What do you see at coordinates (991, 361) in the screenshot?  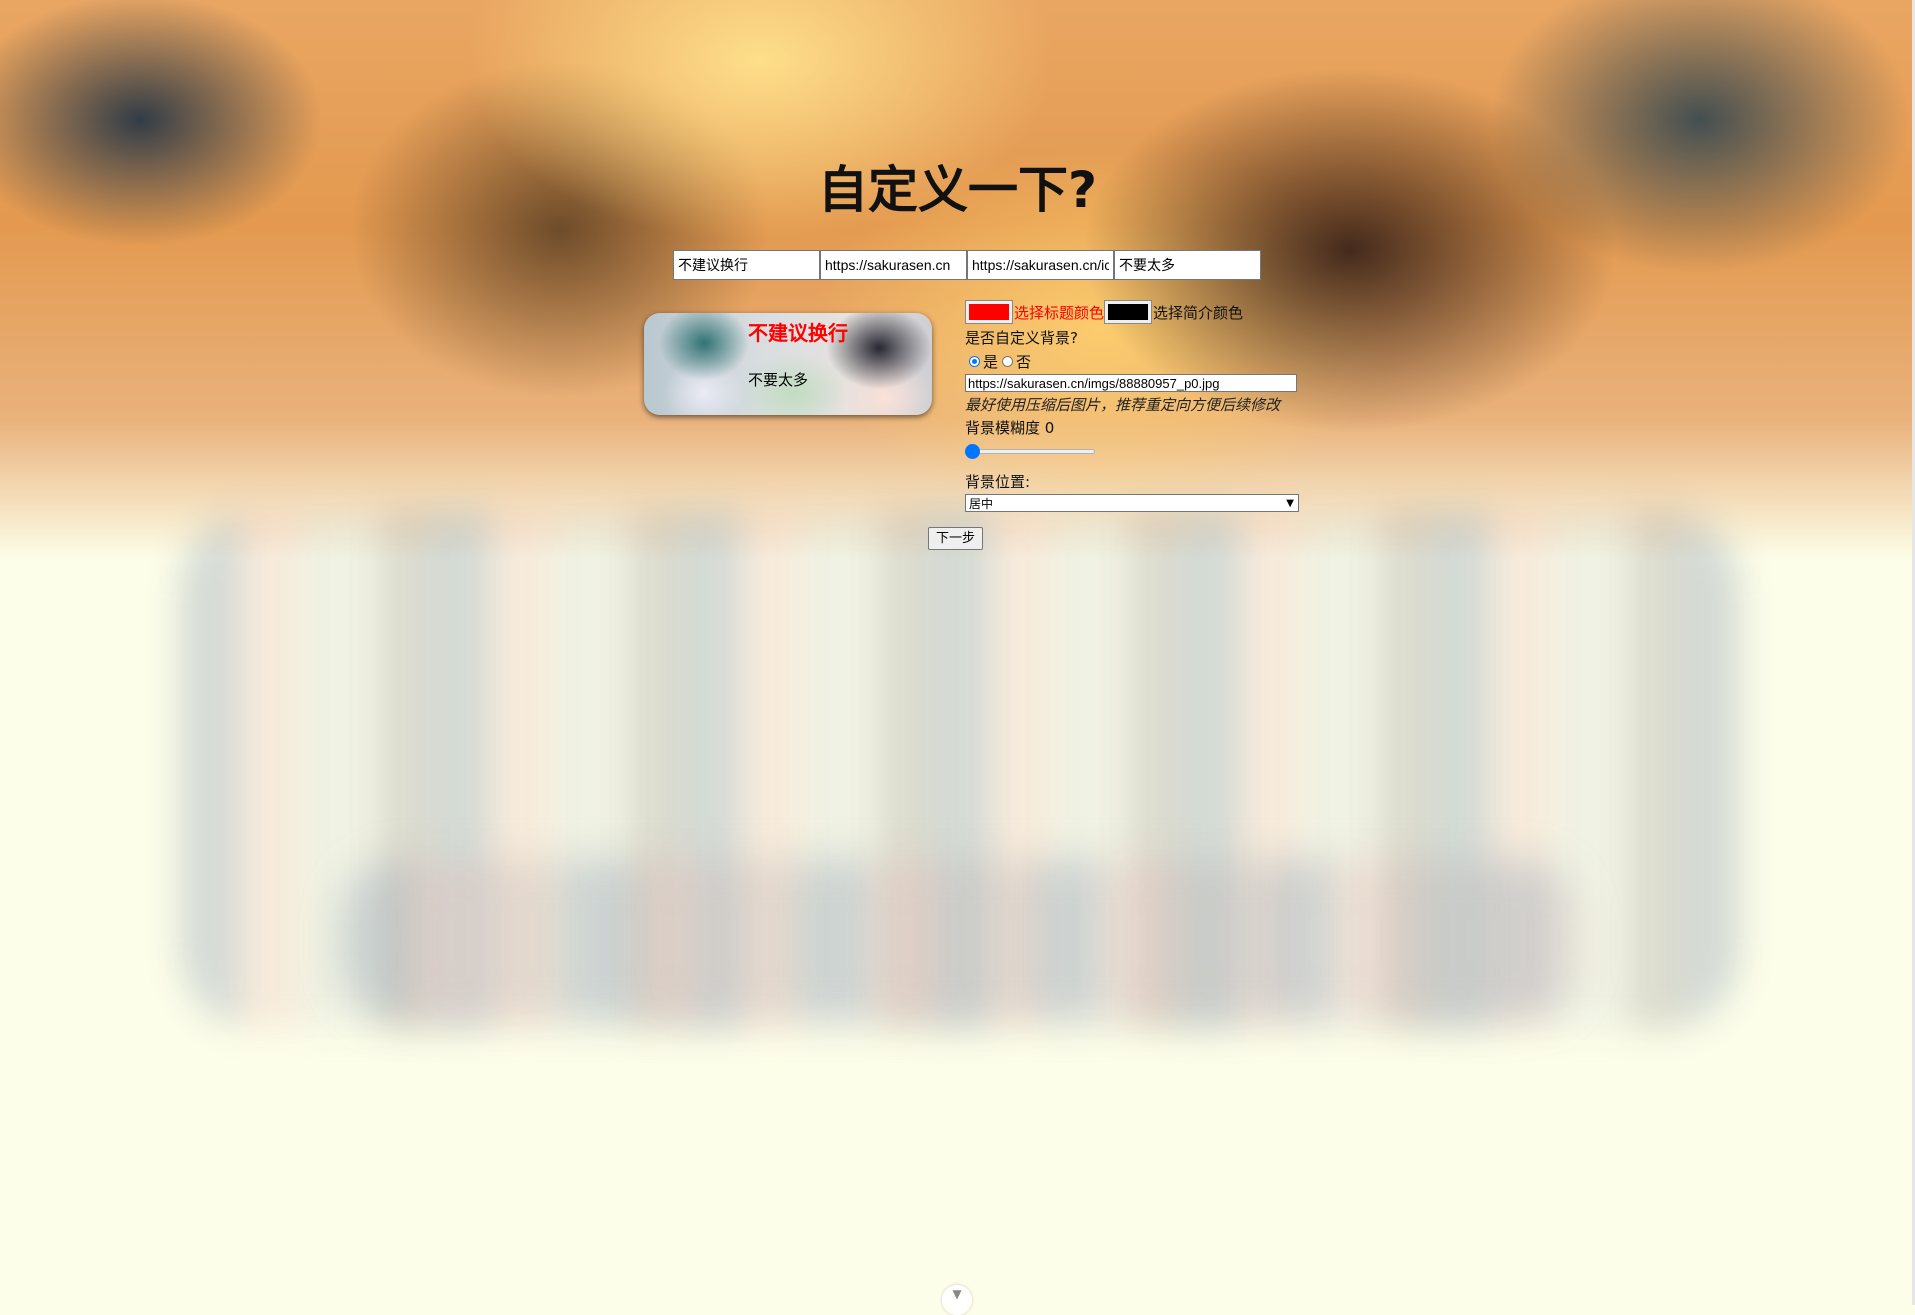 I see `radio-yes-label: 是` at bounding box center [991, 361].